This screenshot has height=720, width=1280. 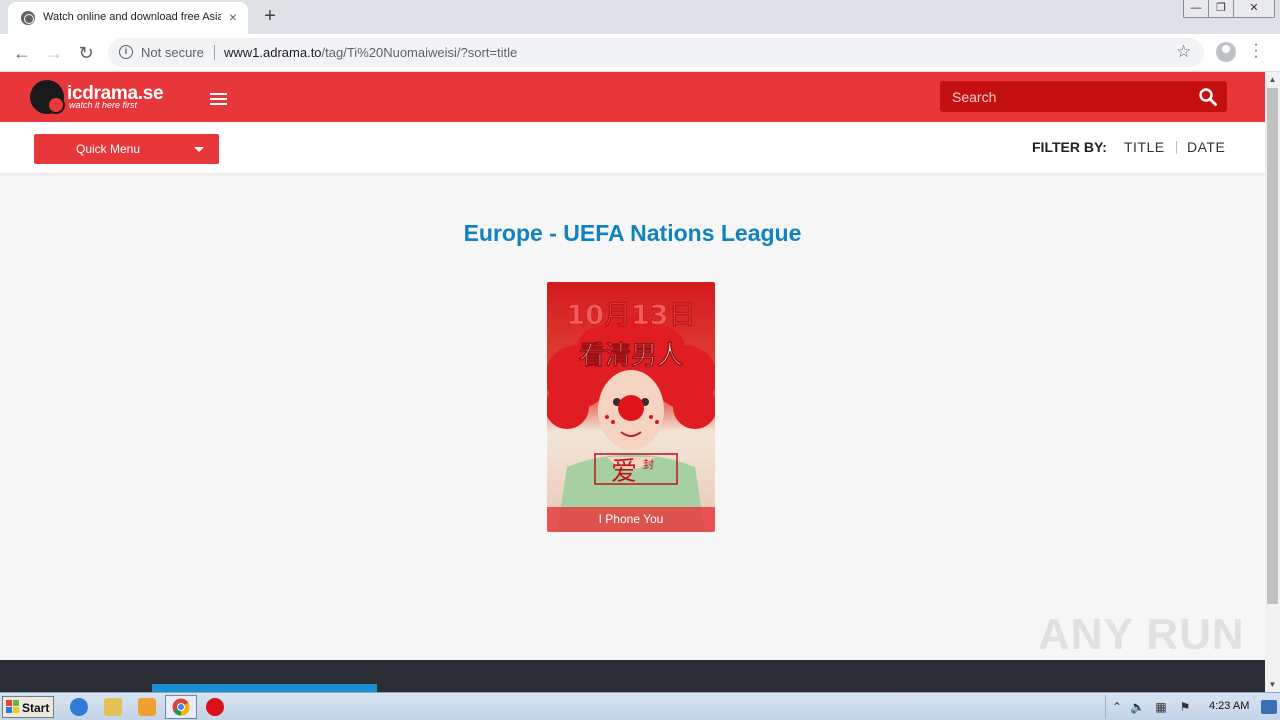 I want to click on footer-accent-bar, so click(x=264, y=688).